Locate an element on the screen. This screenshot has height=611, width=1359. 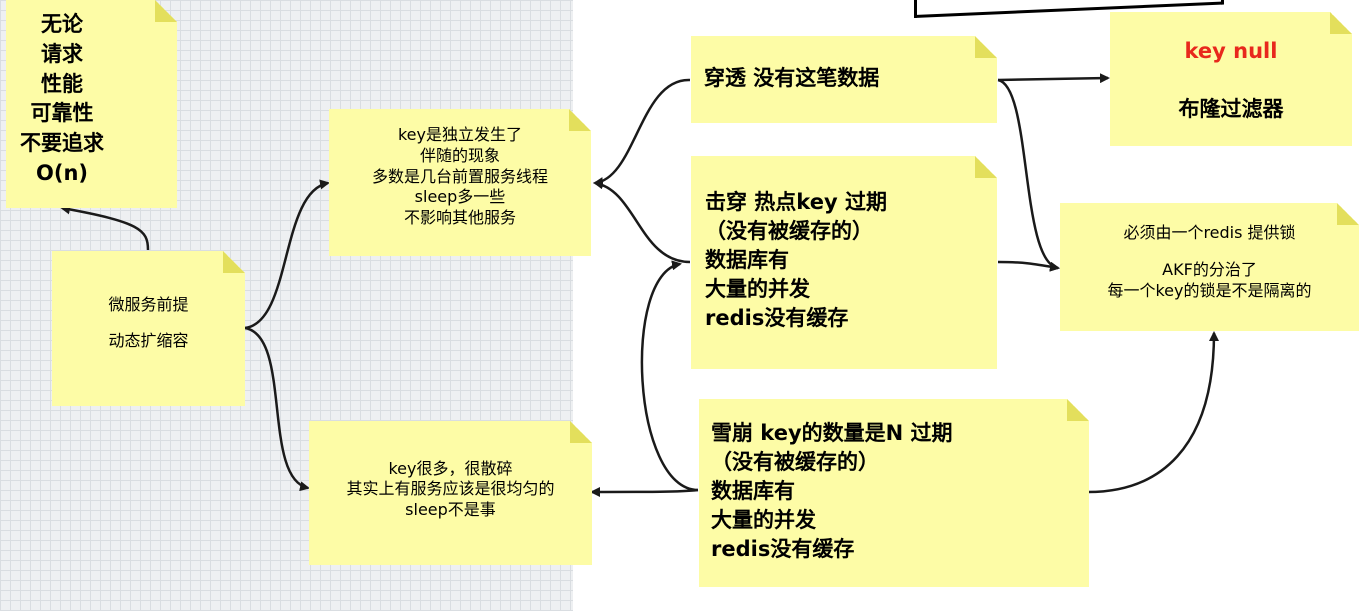
note-bloom-subtitle: 布隆过滤器 is located at coordinates (1231, 109).